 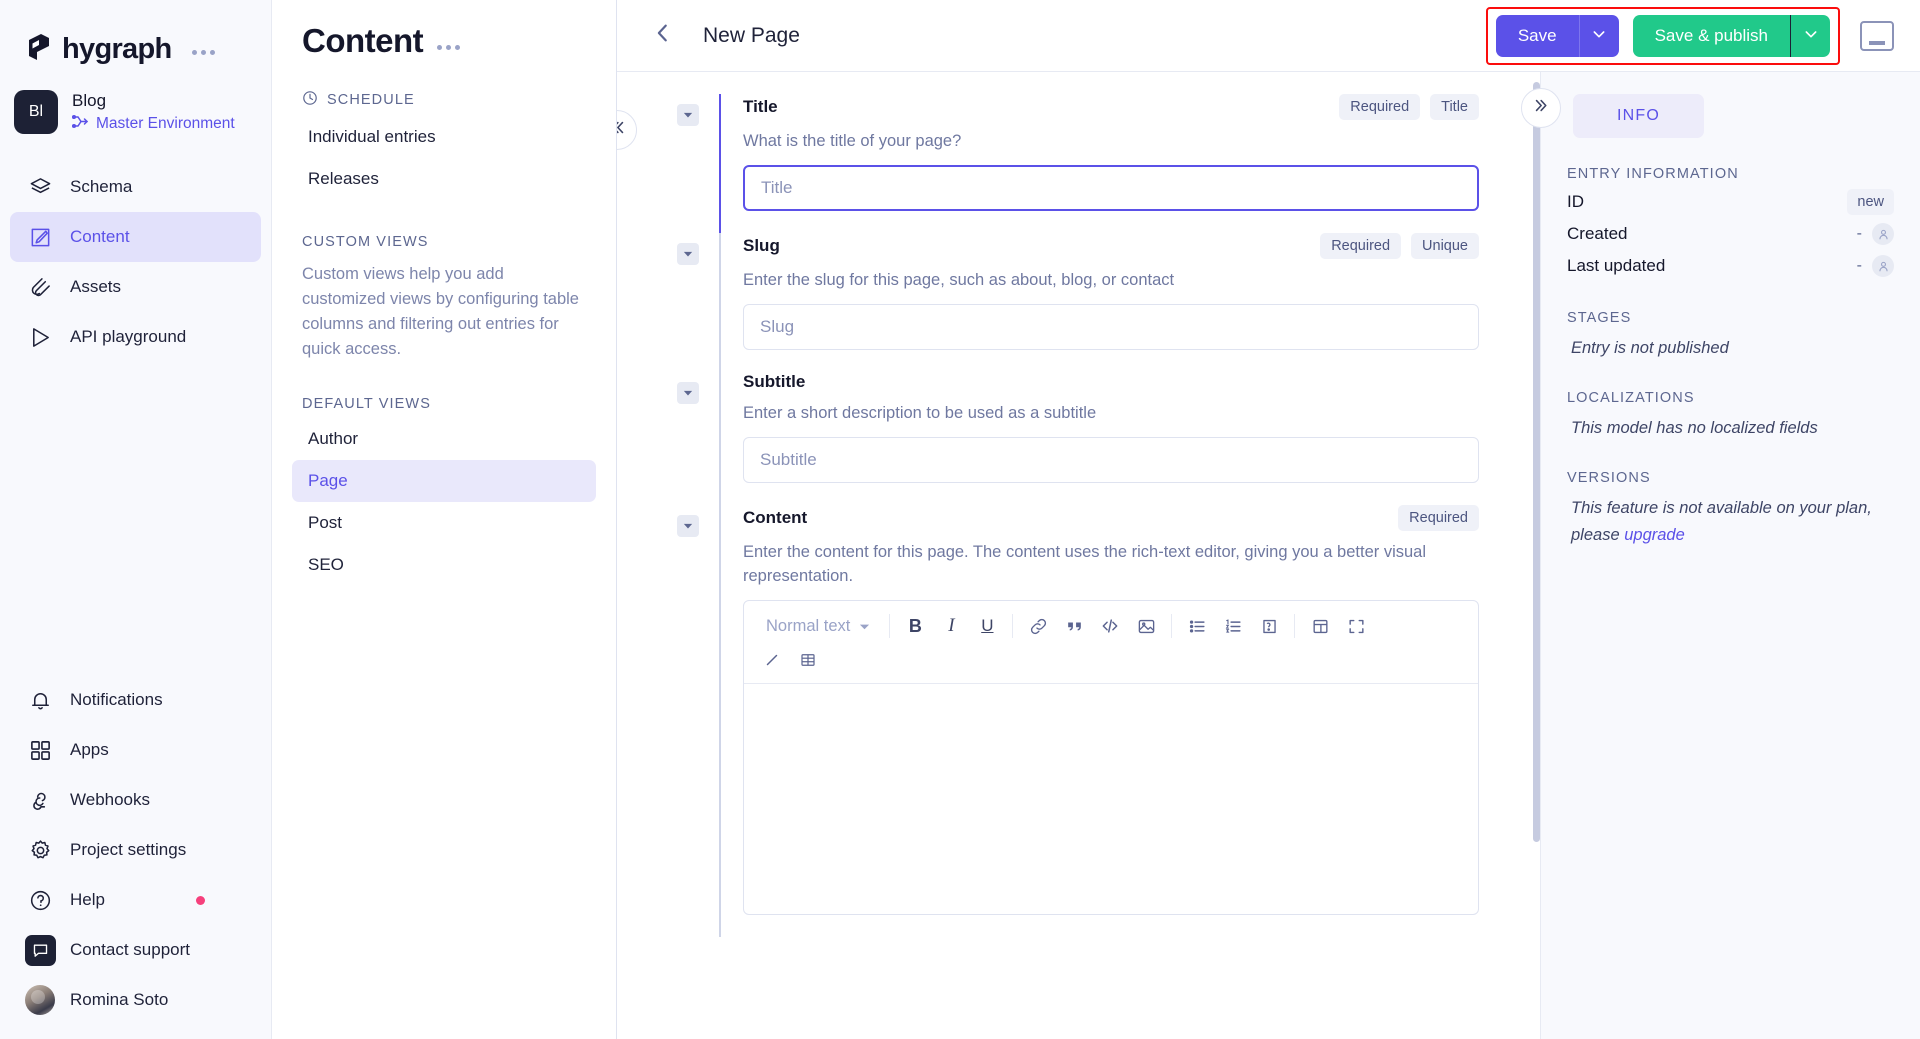 I want to click on chat-icon, so click(x=40, y=950).